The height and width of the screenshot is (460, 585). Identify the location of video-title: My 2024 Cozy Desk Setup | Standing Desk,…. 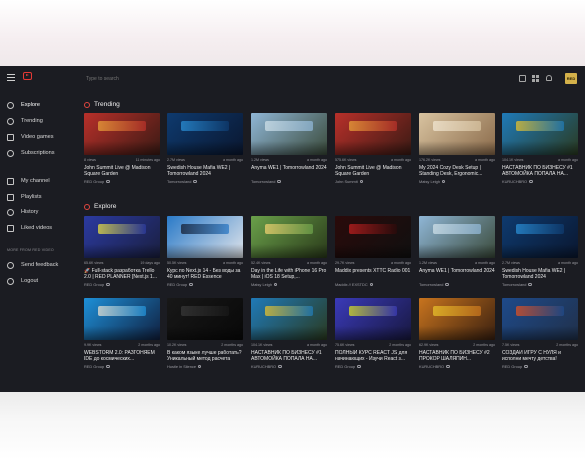
(457, 171).